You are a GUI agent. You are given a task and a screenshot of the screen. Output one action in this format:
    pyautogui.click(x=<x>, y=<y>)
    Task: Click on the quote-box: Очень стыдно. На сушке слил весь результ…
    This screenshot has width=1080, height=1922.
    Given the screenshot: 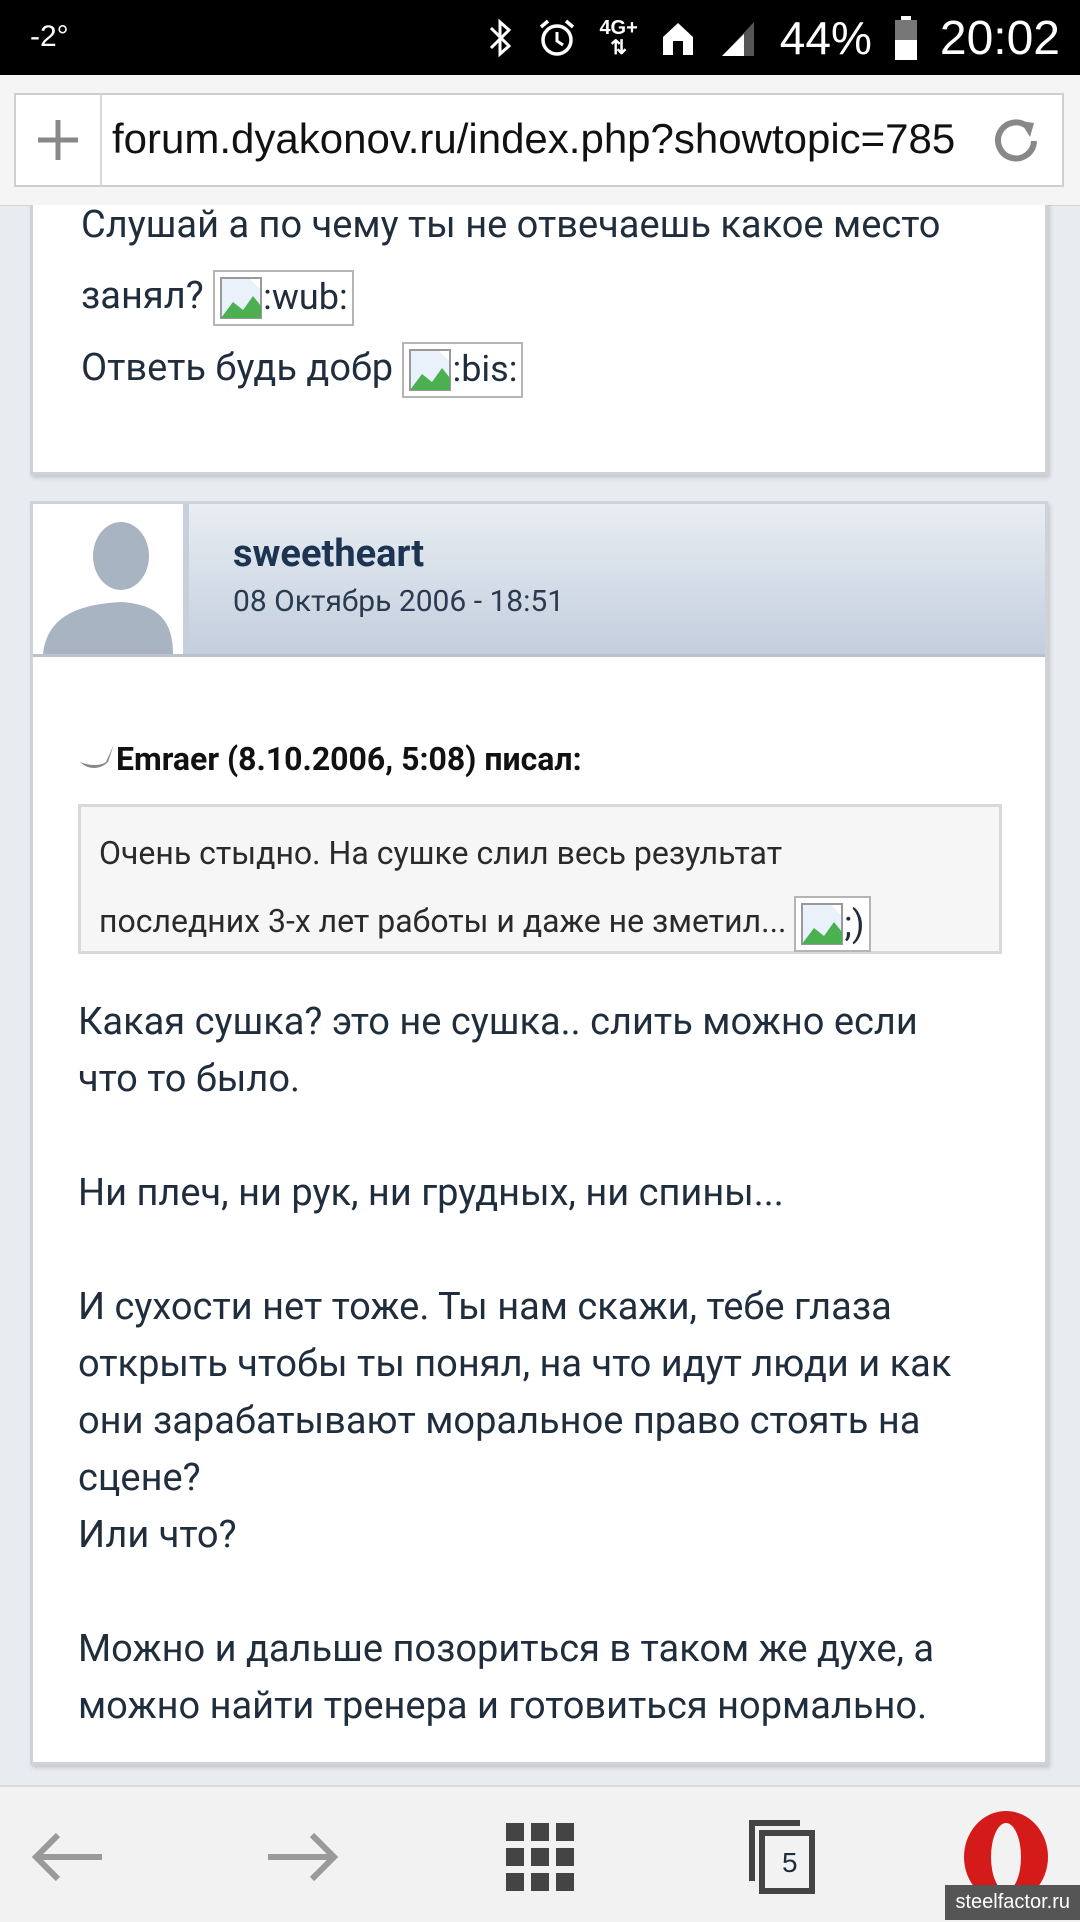 What is the action you would take?
    pyautogui.click(x=540, y=879)
    